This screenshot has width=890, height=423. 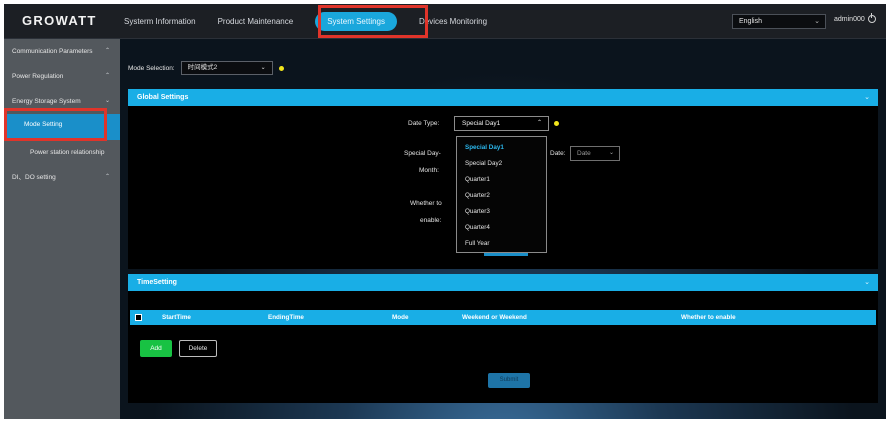 I want to click on sidebar-item-power-regulation: Power Regulation ⌃, so click(x=62, y=76).